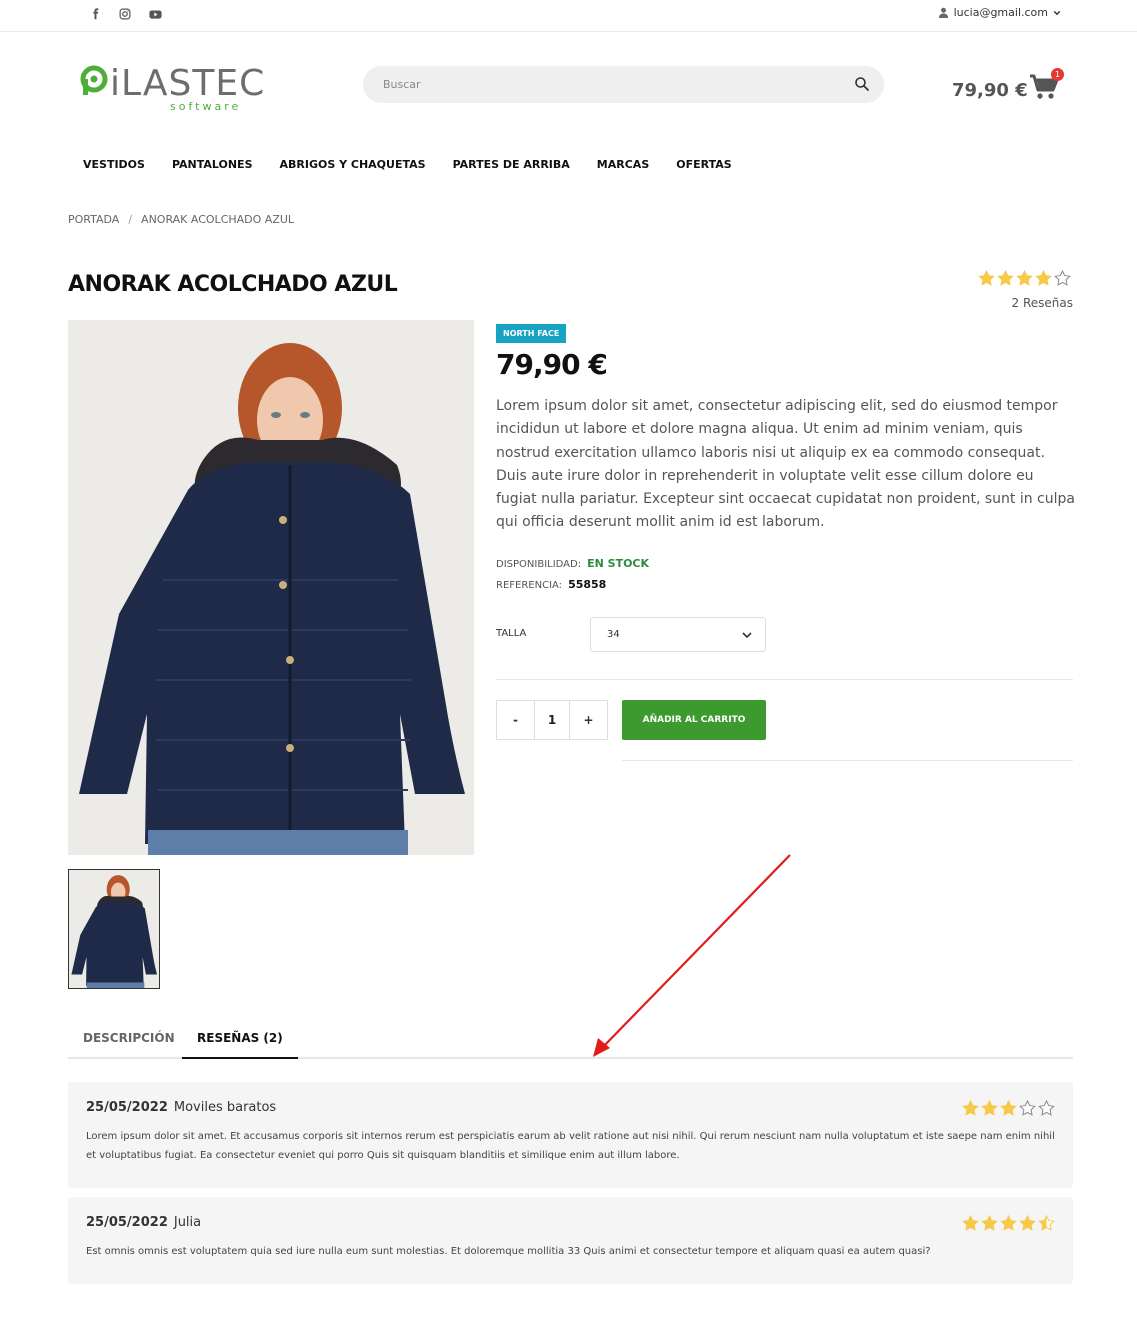  I want to click on search-input, so click(598, 84).